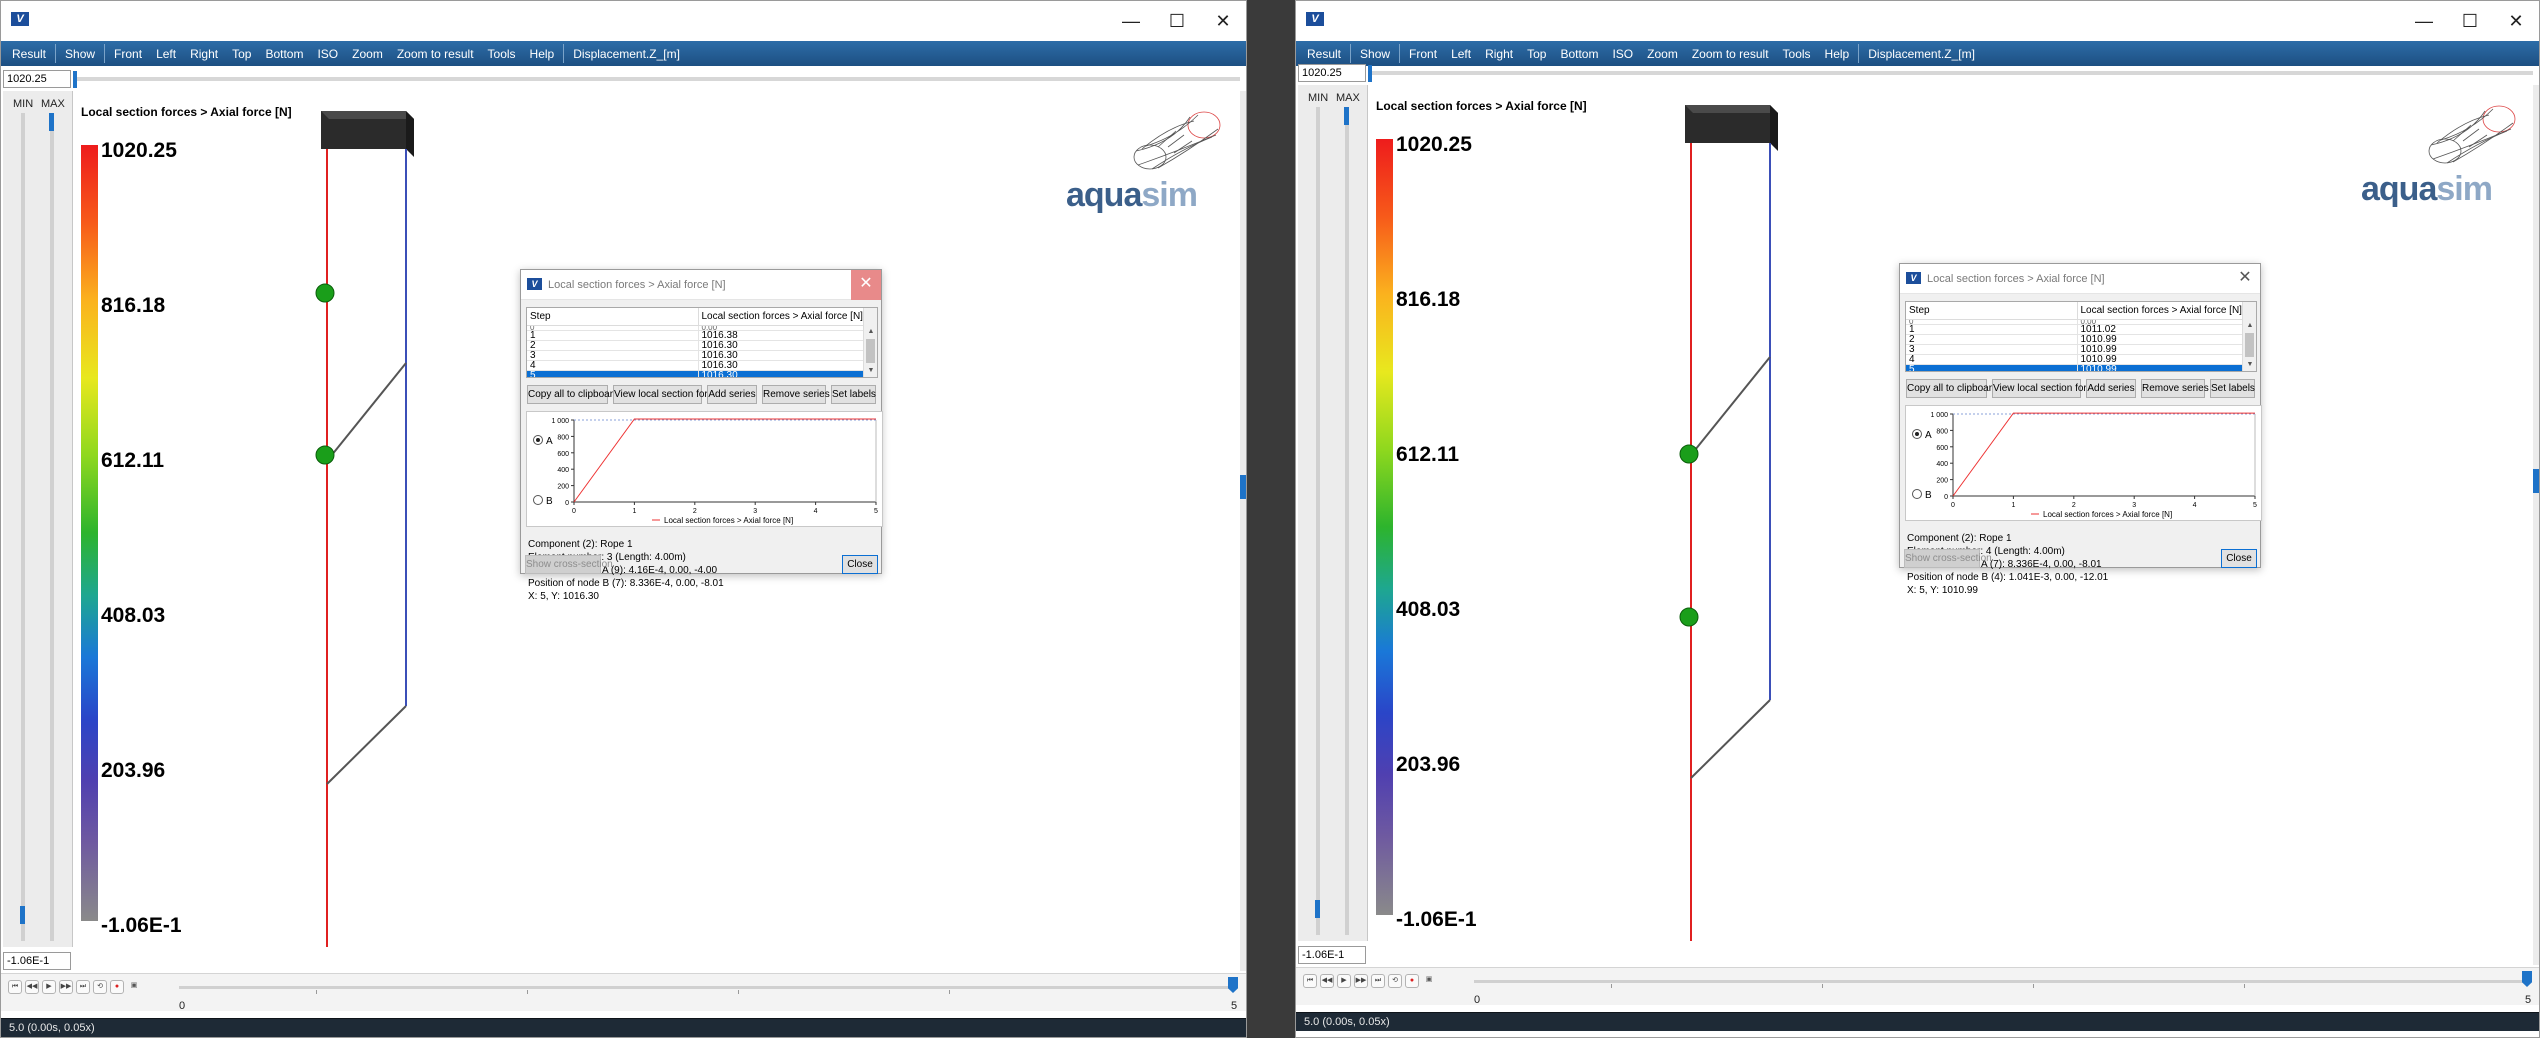 The width and height of the screenshot is (2540, 1038). What do you see at coordinates (2076, 339) in the screenshot?
I see `table-row: 2 1010.99` at bounding box center [2076, 339].